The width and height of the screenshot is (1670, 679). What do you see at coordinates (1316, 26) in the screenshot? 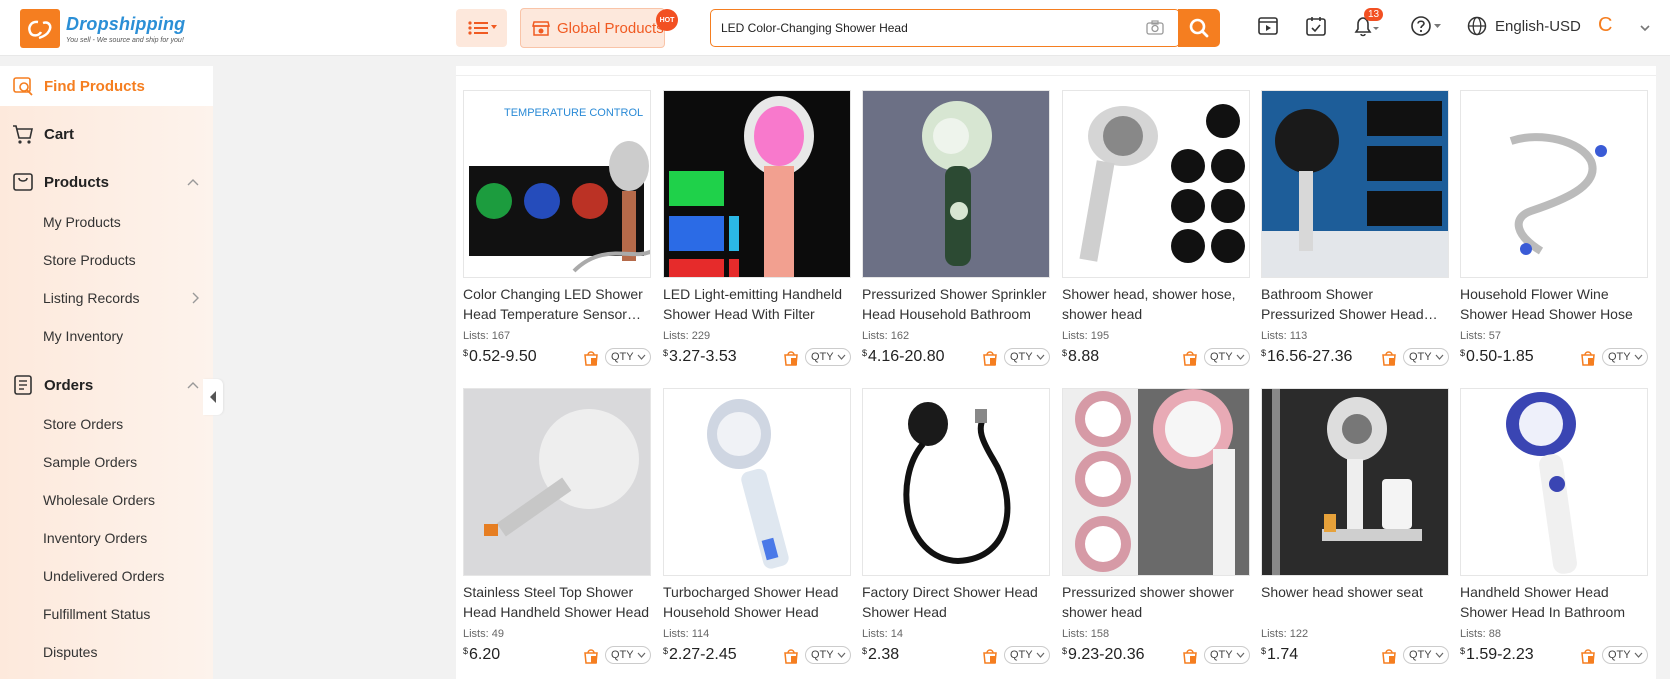
I see `calendar-check-icon` at bounding box center [1316, 26].